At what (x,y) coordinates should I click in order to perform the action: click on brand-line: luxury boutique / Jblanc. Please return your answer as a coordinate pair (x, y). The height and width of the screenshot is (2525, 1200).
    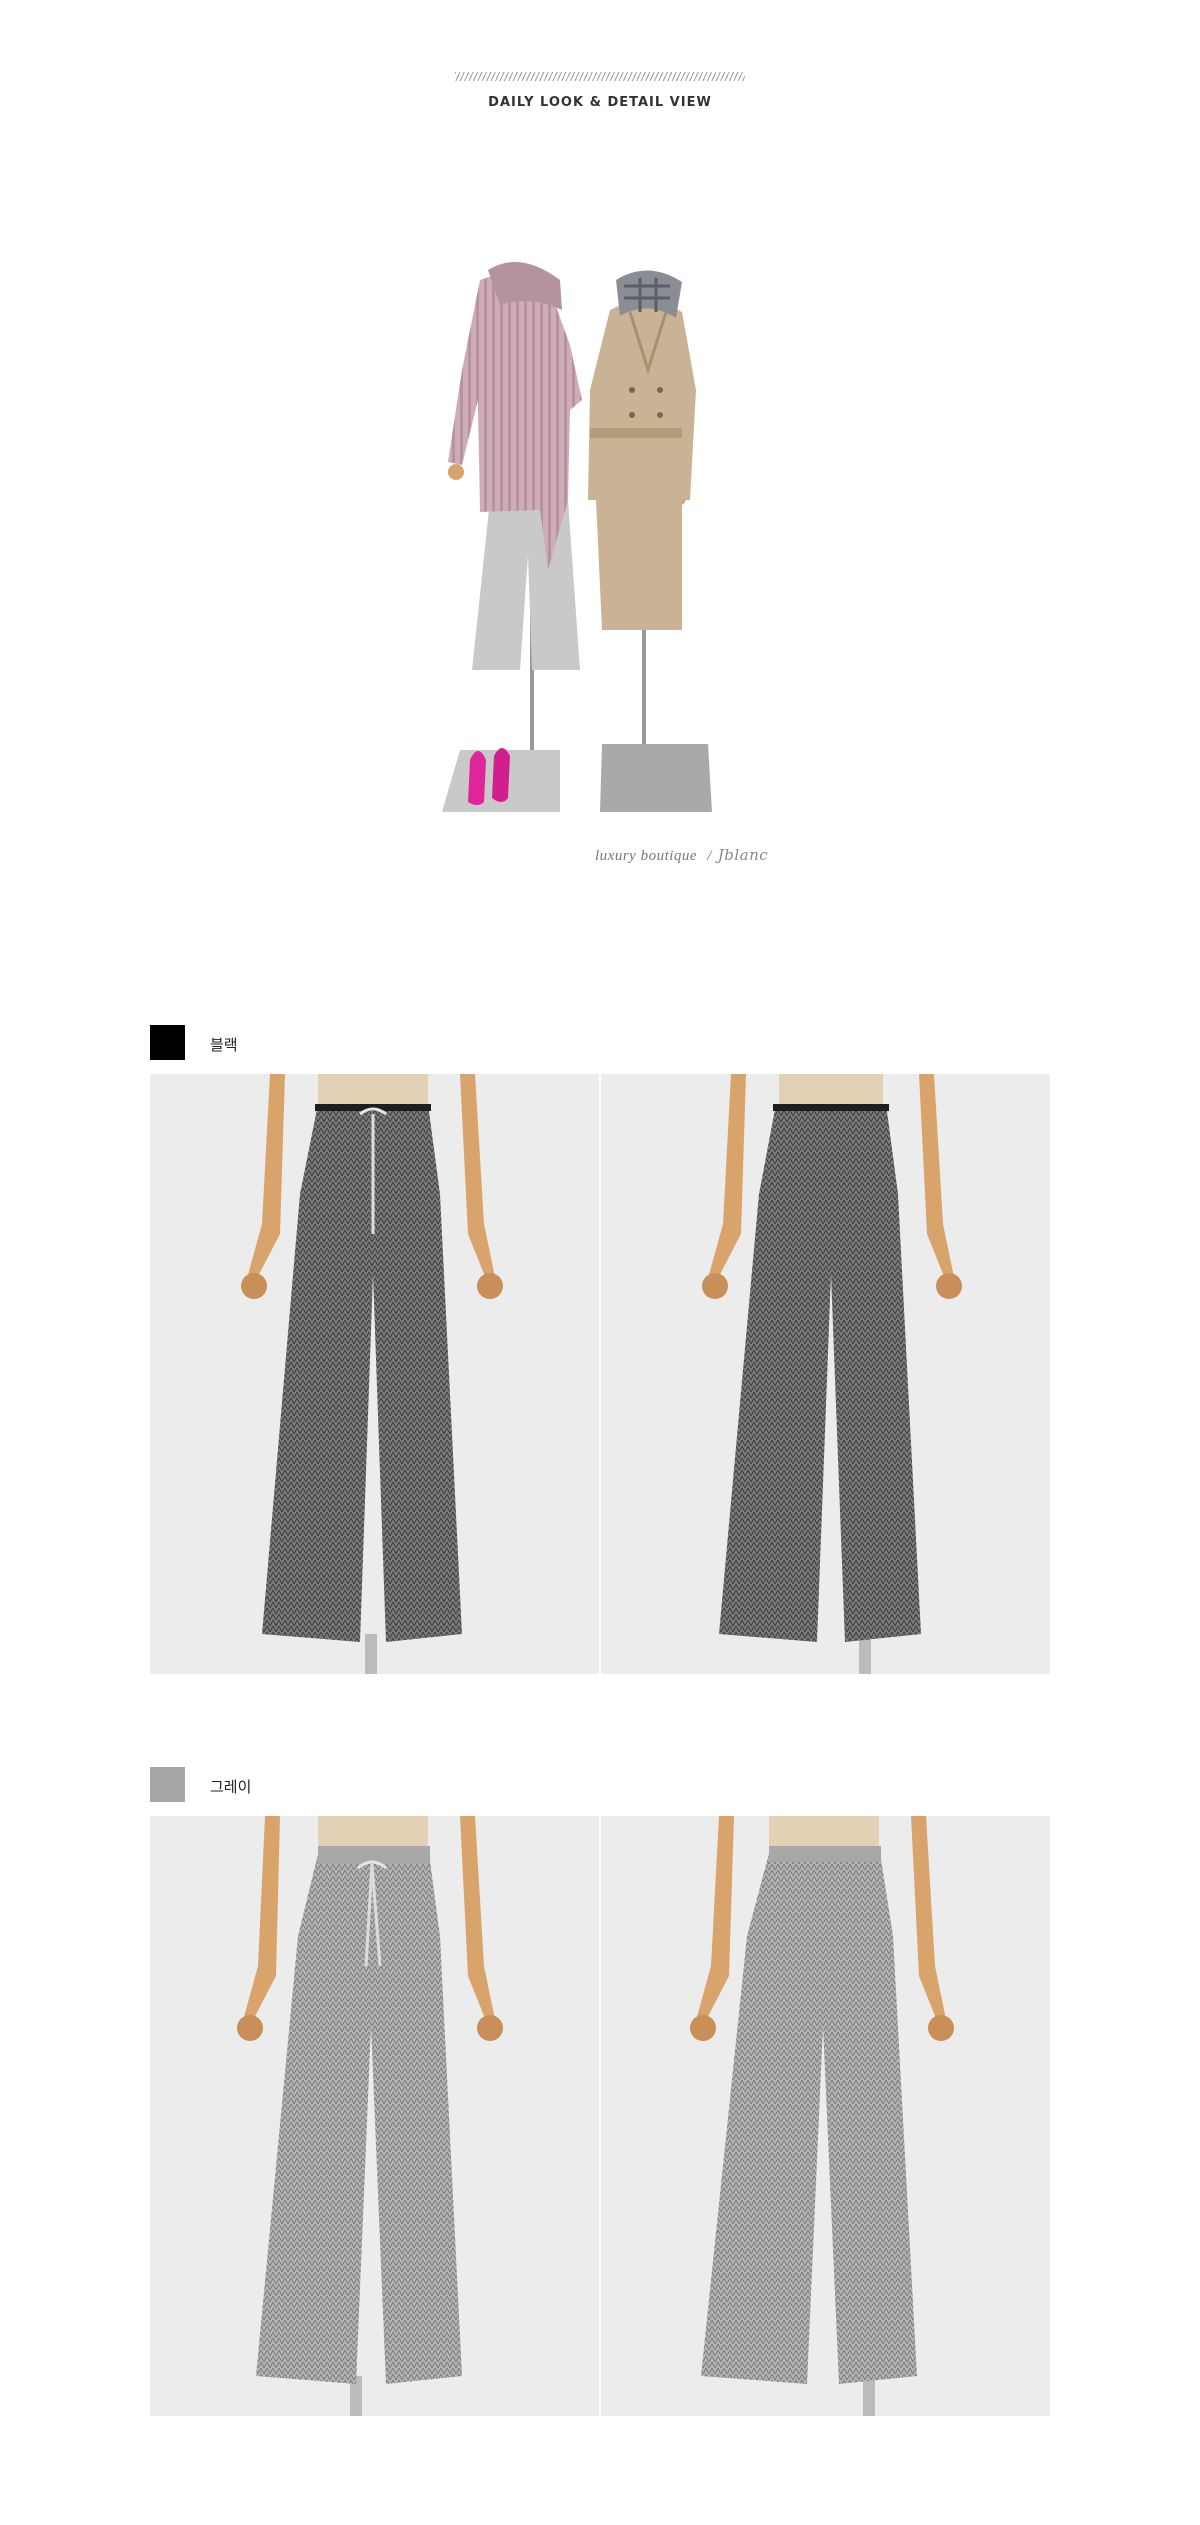
    Looking at the image, I should click on (681, 855).